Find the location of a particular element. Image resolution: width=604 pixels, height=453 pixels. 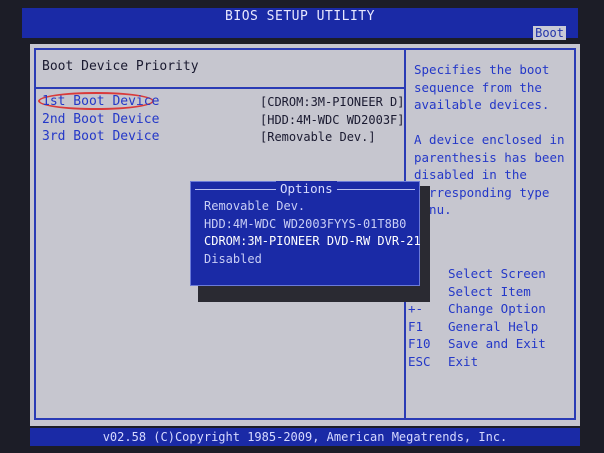

key-desc: General Help is located at coordinates (493, 326).